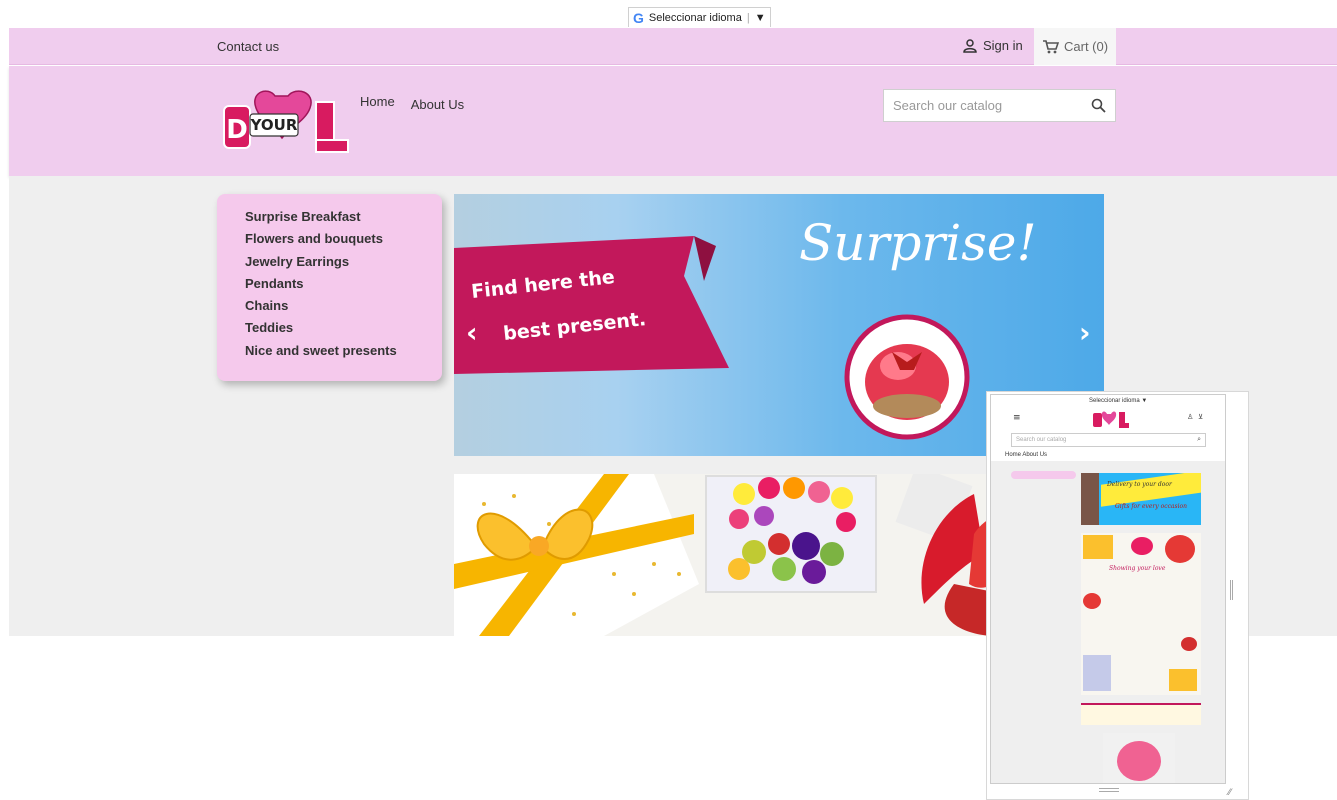  I want to click on main-nav: Home About Us, so click(412, 103).